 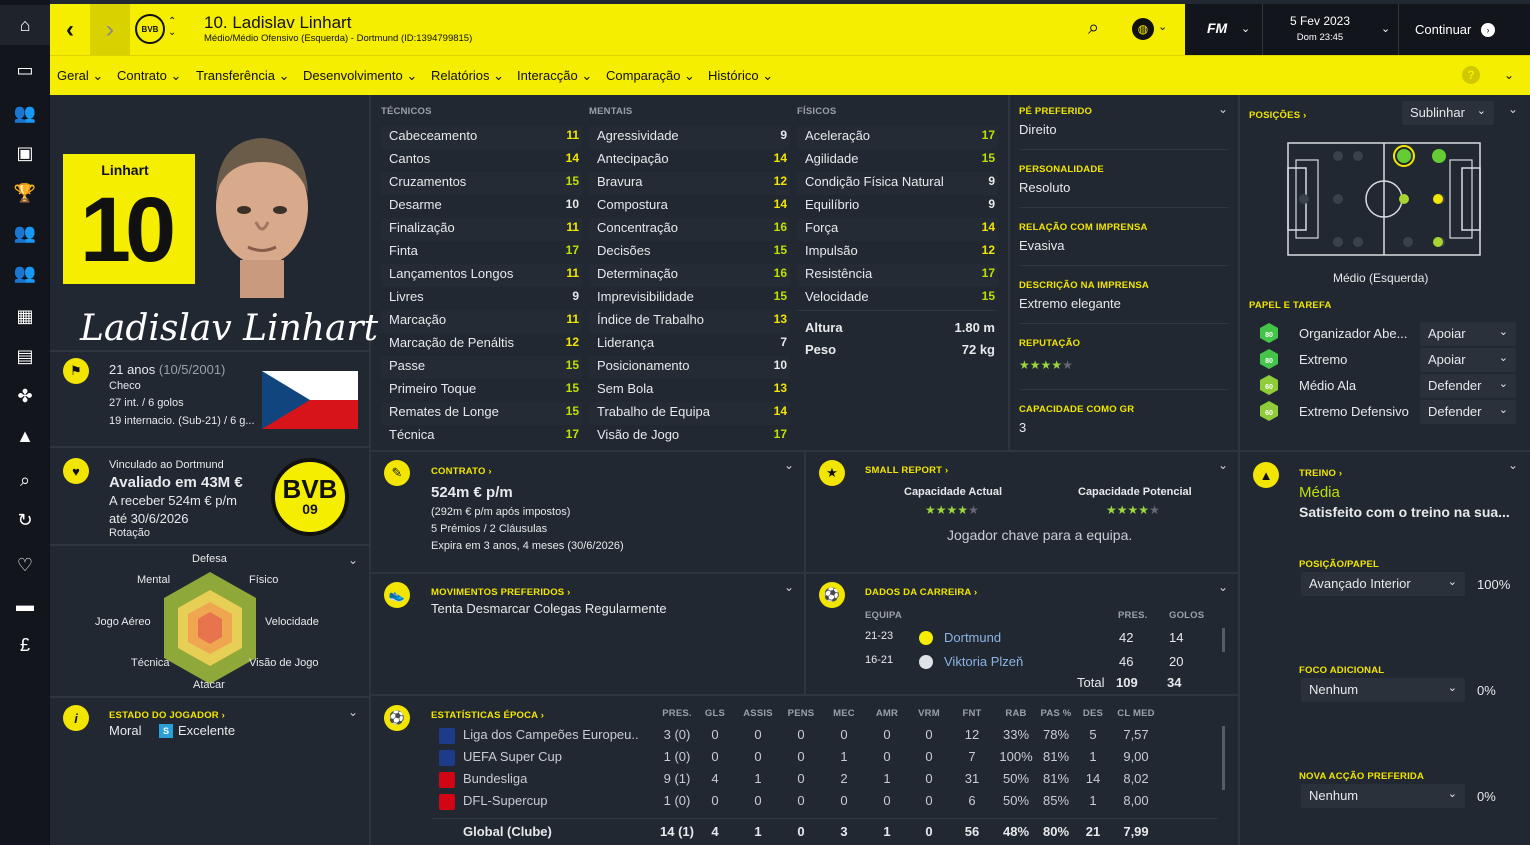 I want to click on help-icon: ?, so click(x=1471, y=75).